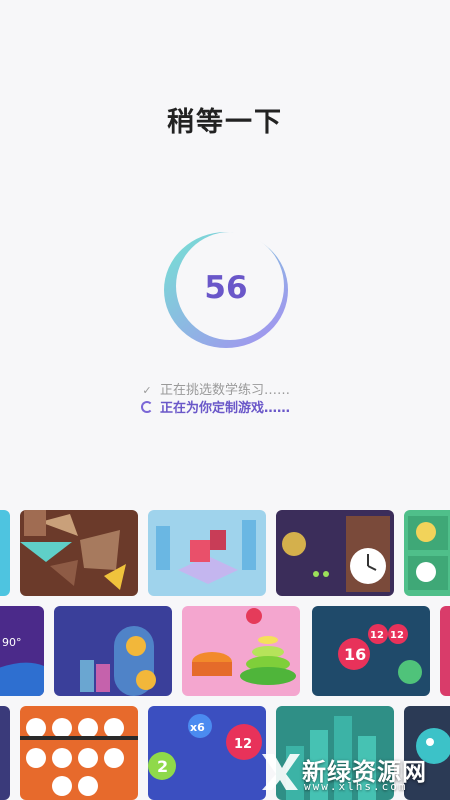 This screenshot has width=450, height=800. I want to click on bubble-label-12a: 12, so click(377, 635).